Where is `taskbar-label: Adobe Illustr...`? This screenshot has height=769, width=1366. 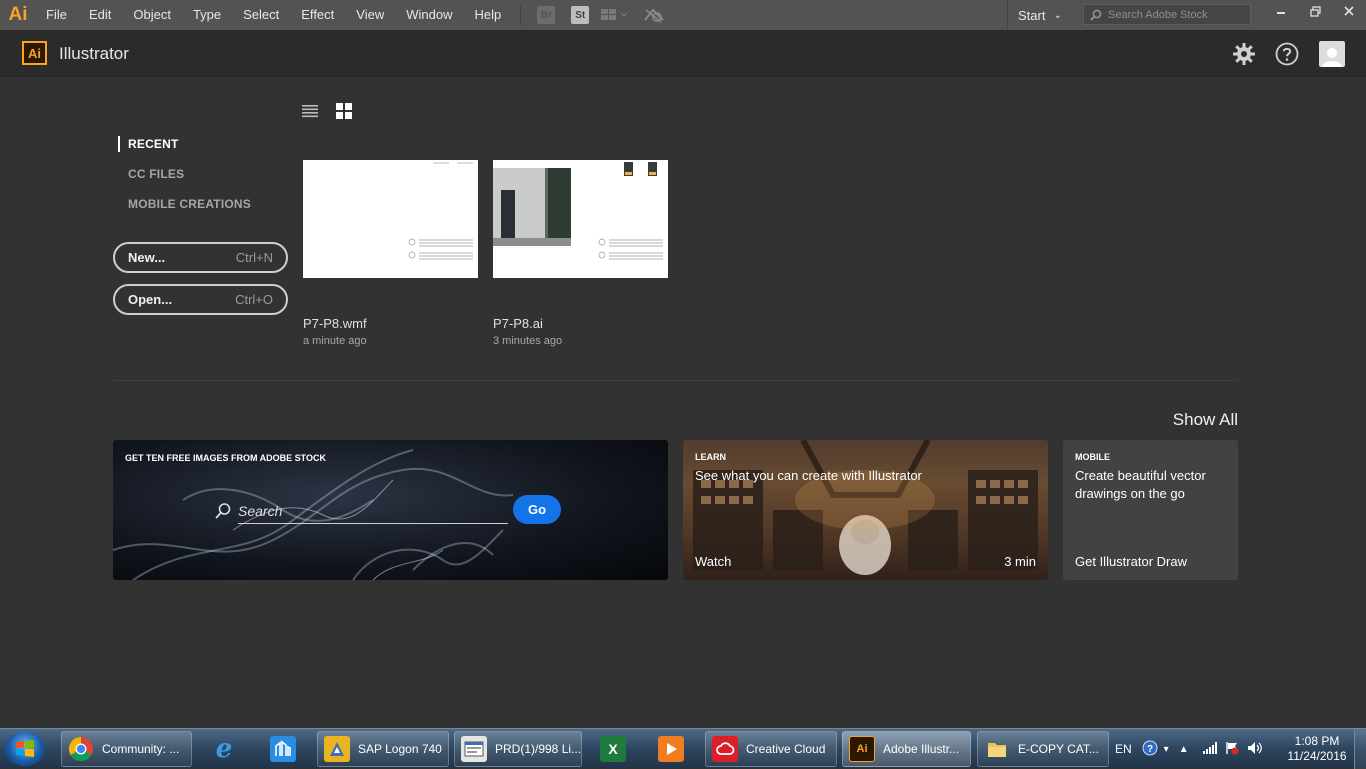
taskbar-label: Adobe Illustr... is located at coordinates (921, 749).